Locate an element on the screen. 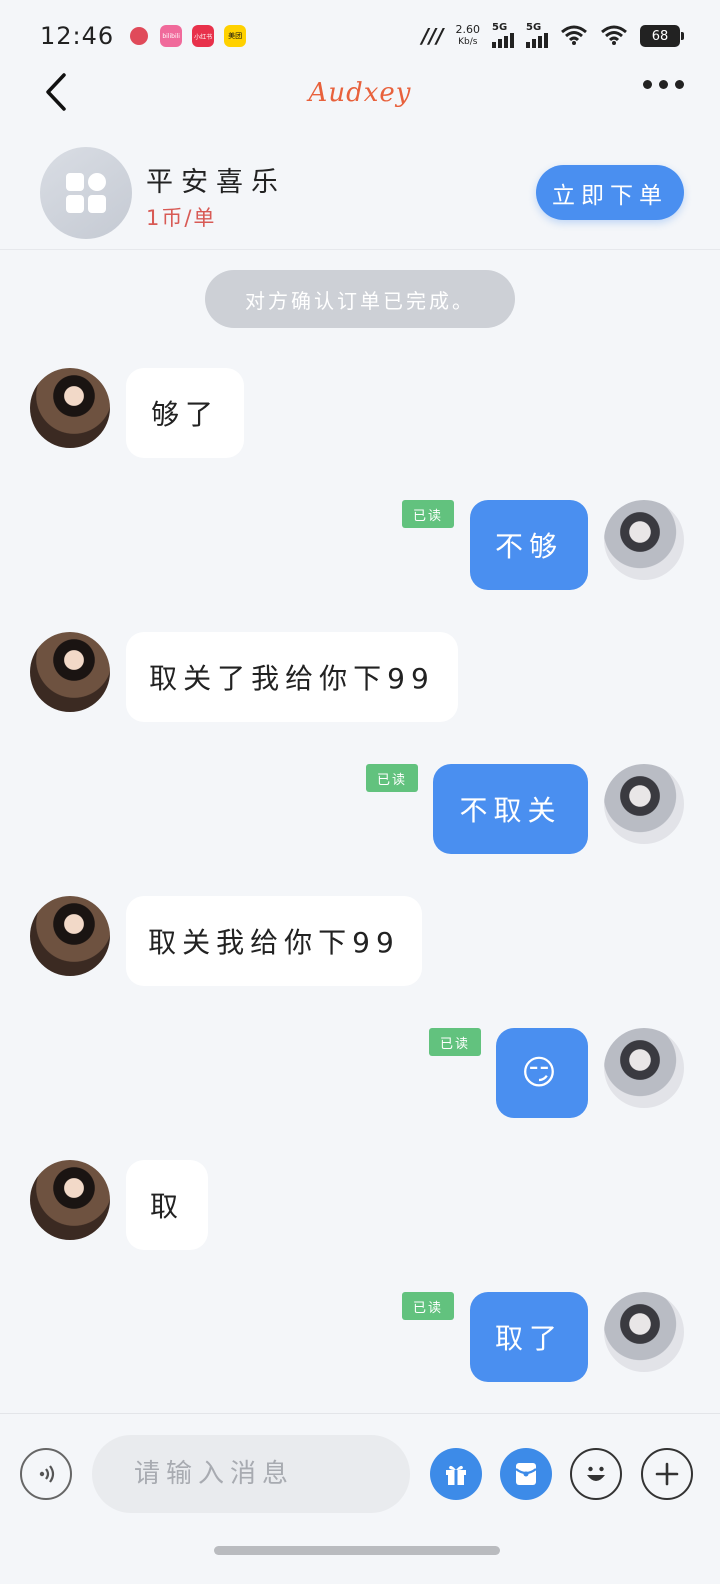  outgoing-emoji-bubble: 😏 is located at coordinates (542, 1073).